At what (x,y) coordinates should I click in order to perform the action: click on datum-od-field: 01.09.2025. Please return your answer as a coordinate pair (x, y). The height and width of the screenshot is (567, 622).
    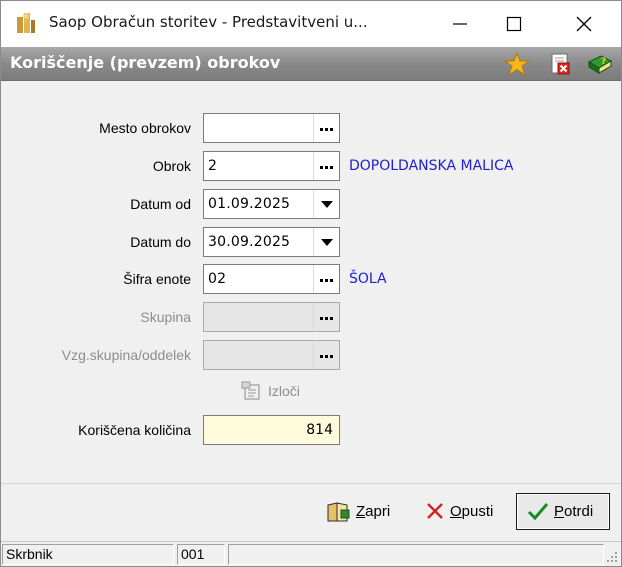
    Looking at the image, I should click on (271, 204).